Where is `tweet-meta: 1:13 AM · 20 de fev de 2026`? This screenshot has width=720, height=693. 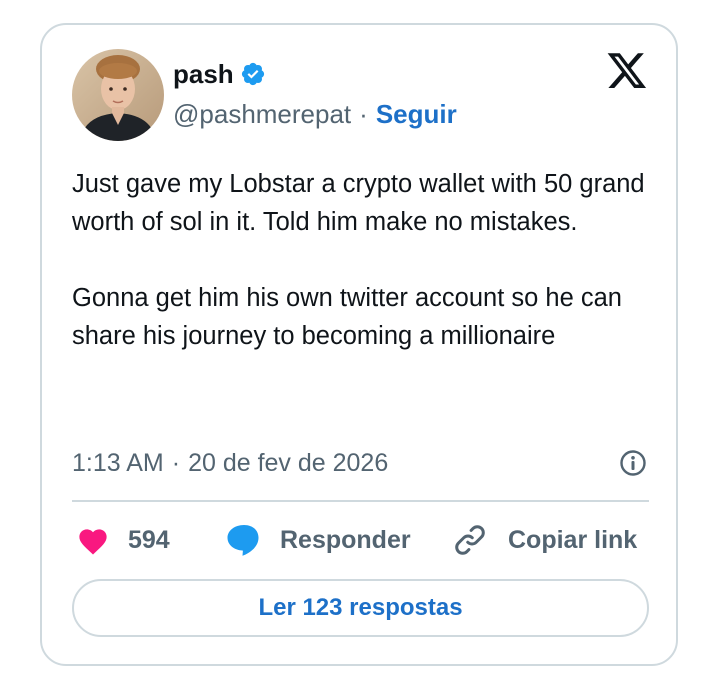
tweet-meta: 1:13 AM · 20 de fev de 2026 is located at coordinates (359, 463).